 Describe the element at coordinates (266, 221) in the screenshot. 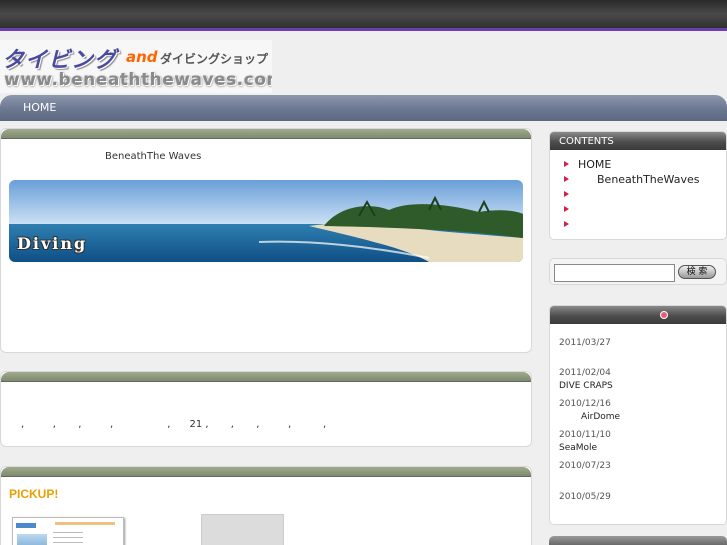

I see `diving-banner: Diving` at that location.